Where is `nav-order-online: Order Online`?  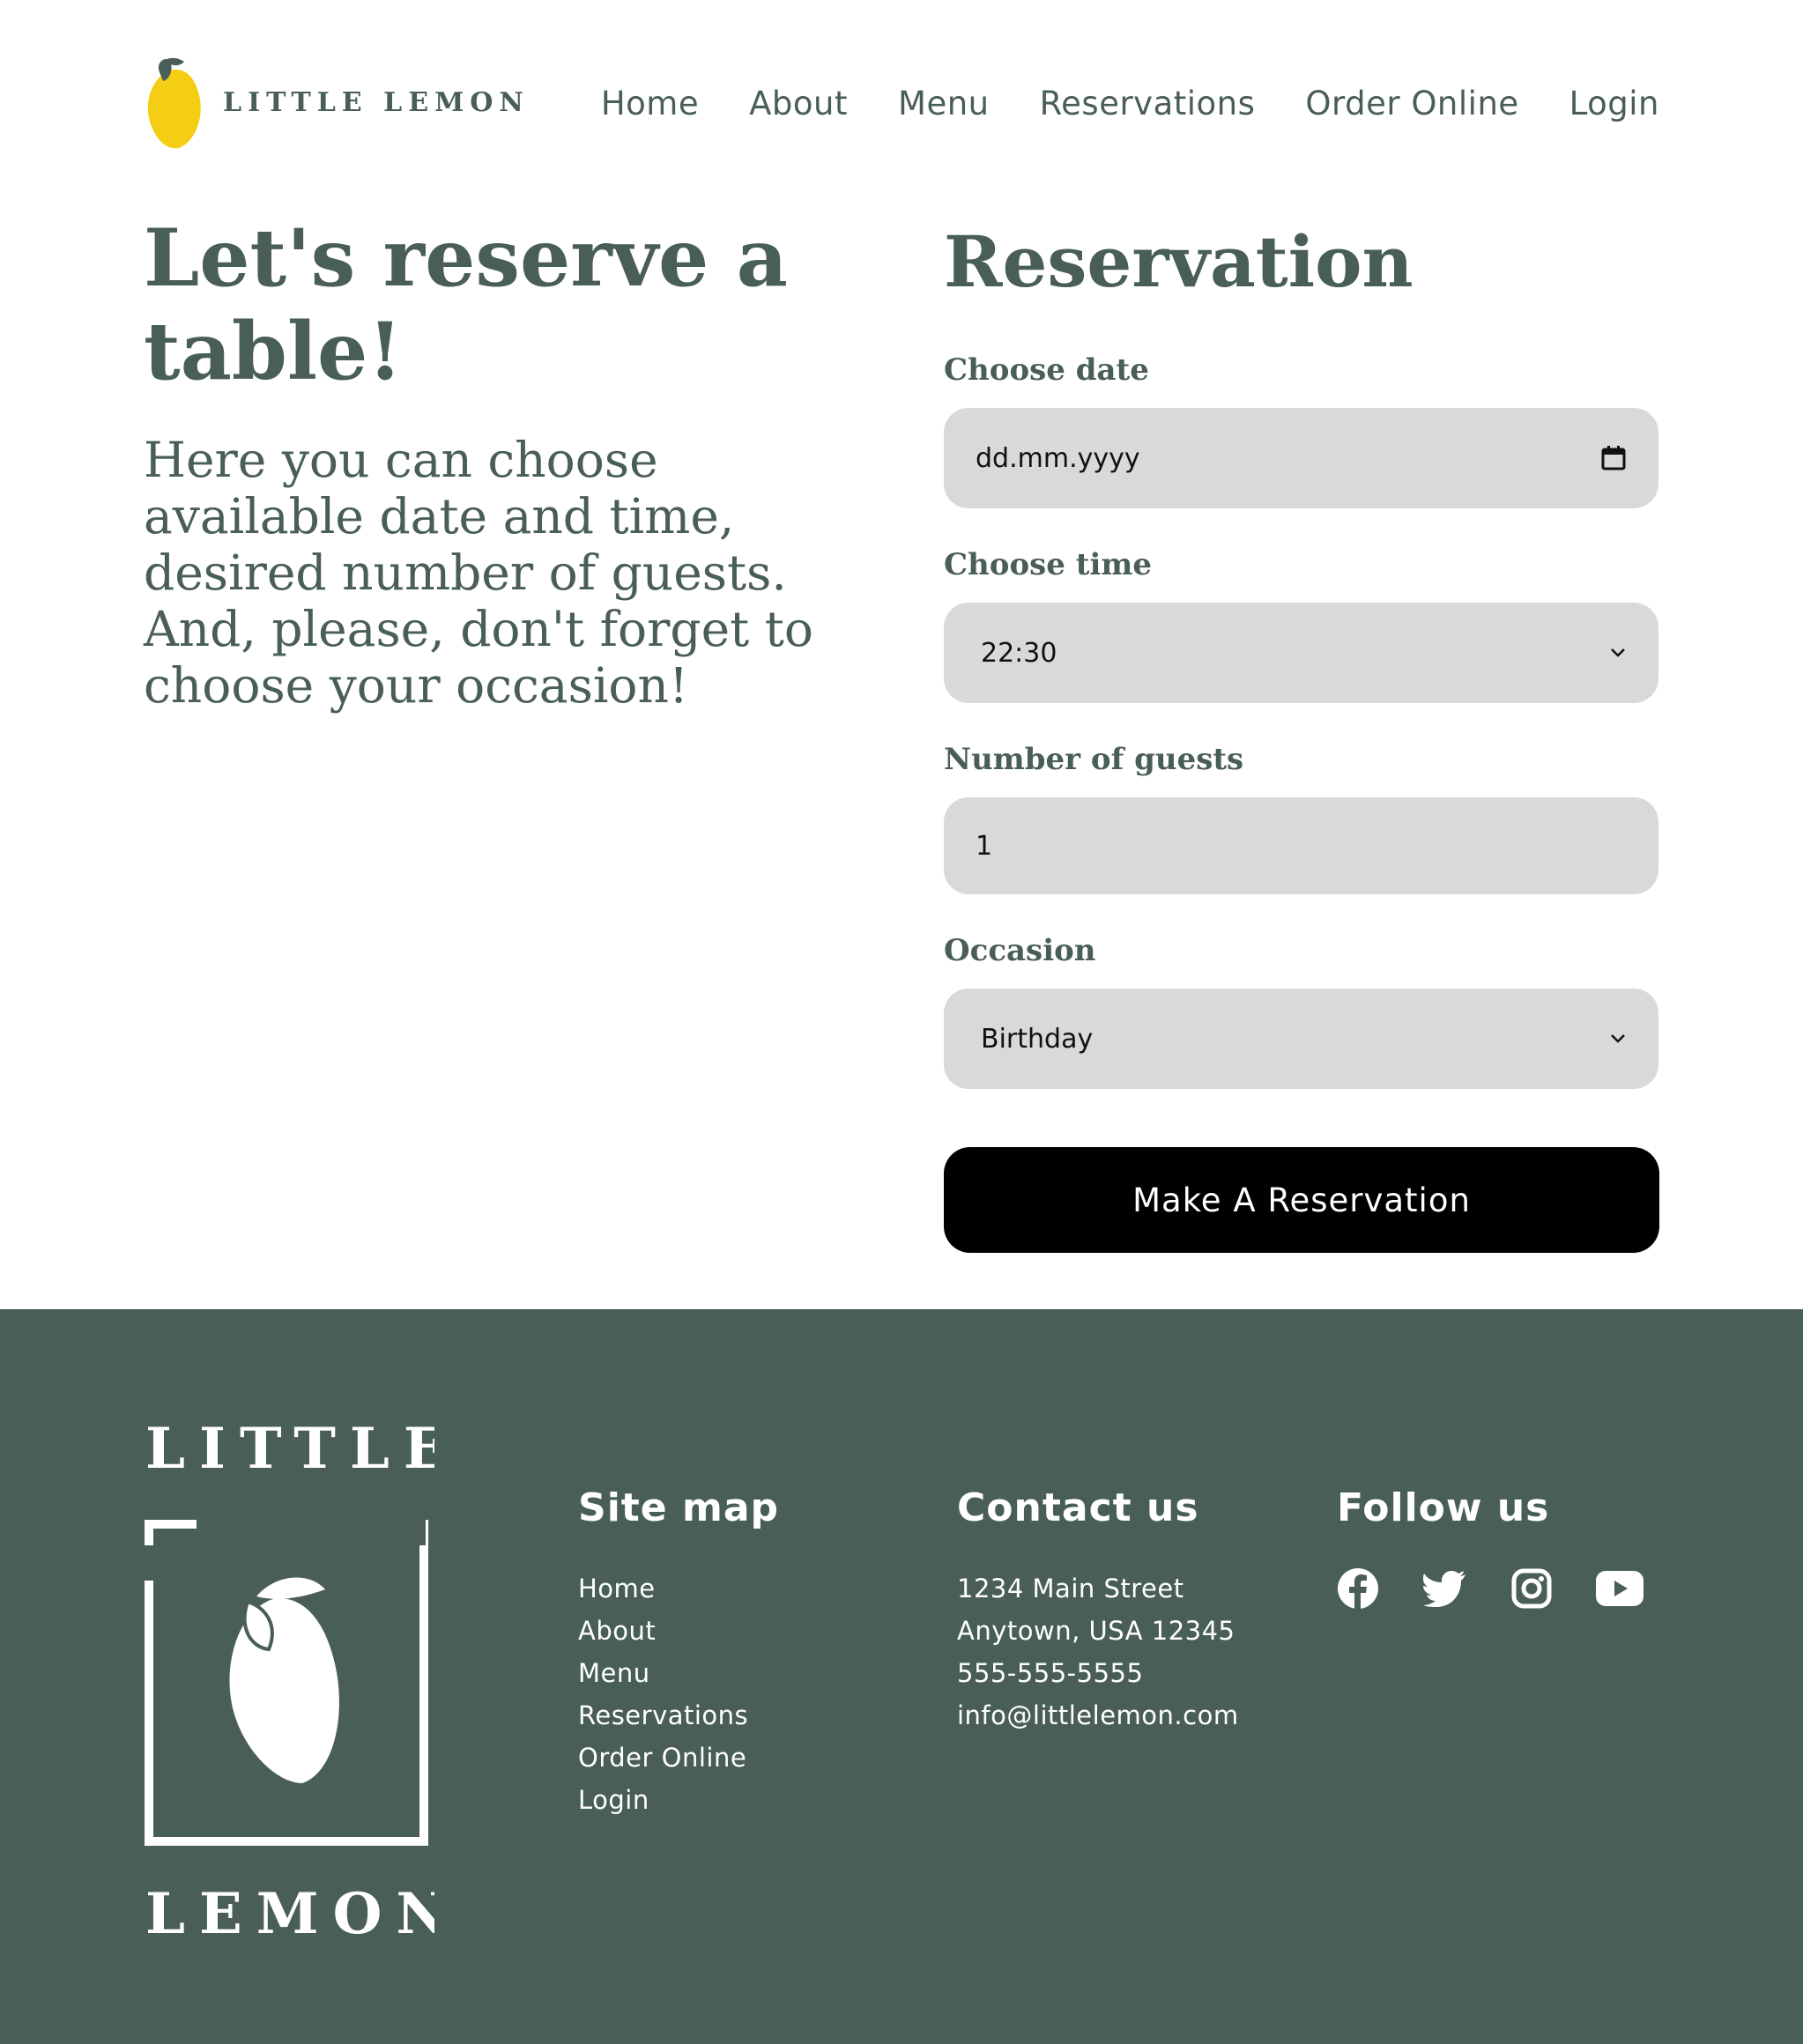
nav-order-online: Order Online is located at coordinates (1411, 103).